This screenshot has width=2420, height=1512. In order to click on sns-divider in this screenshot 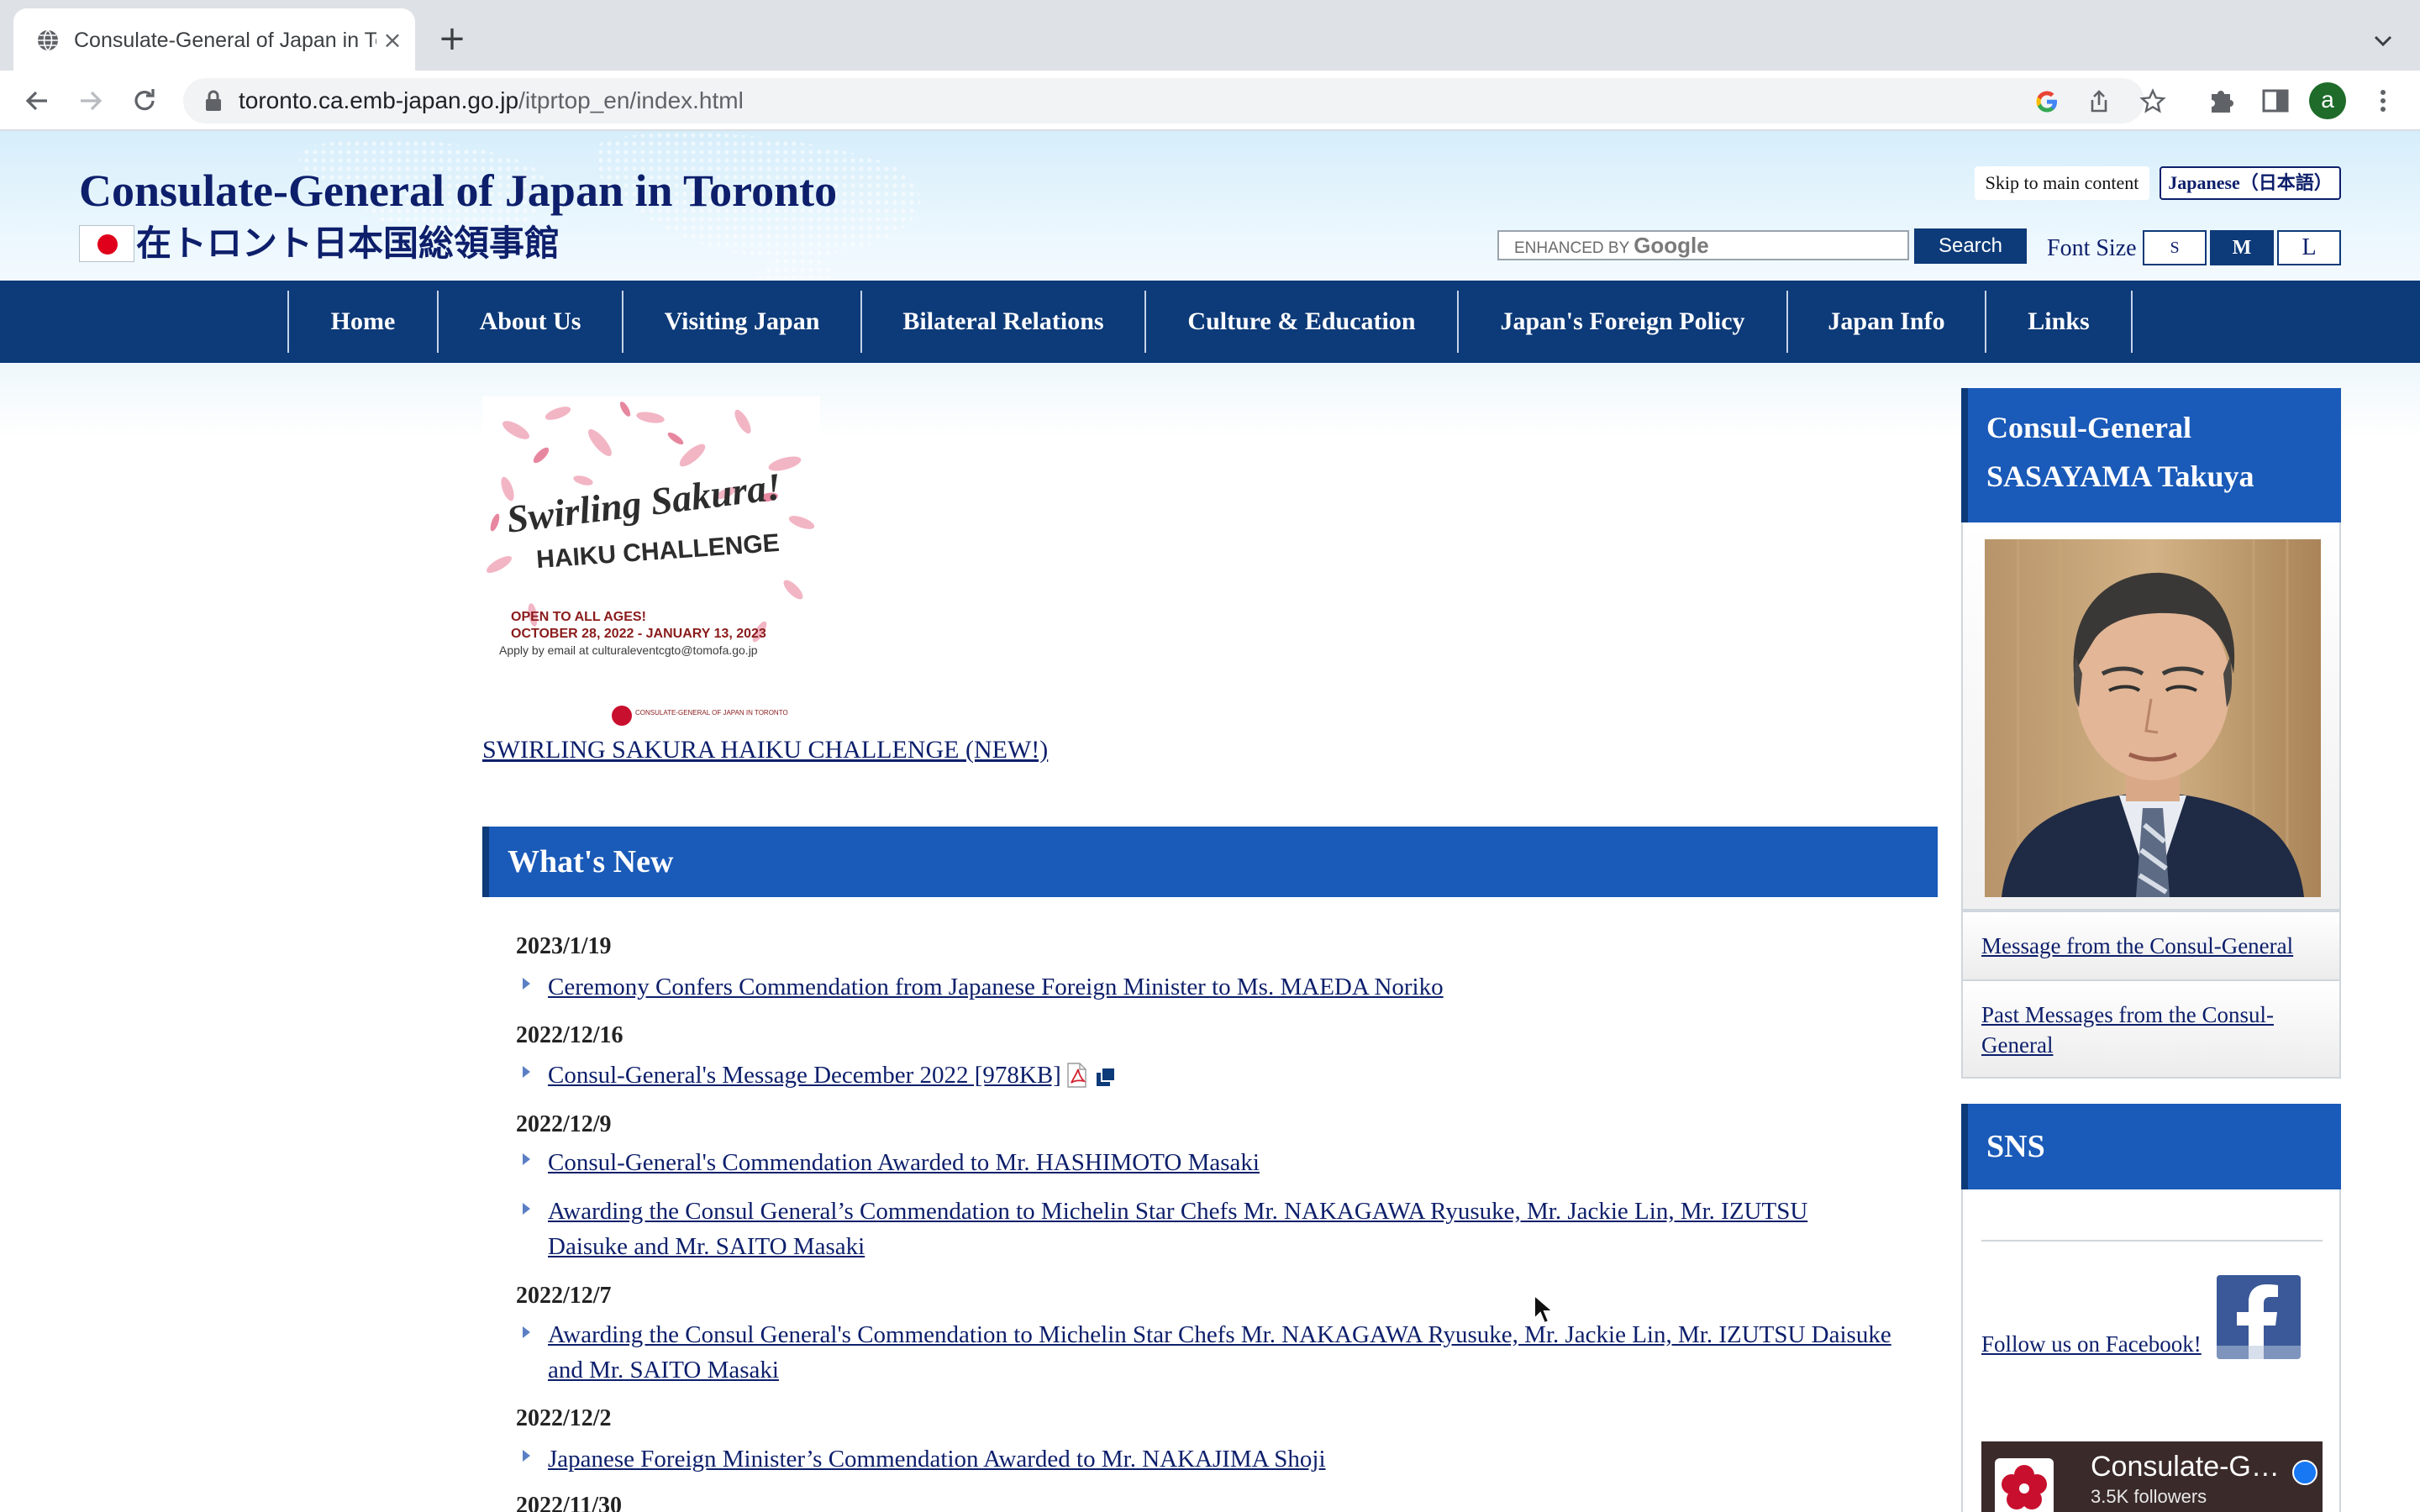, I will do `click(2152, 1241)`.